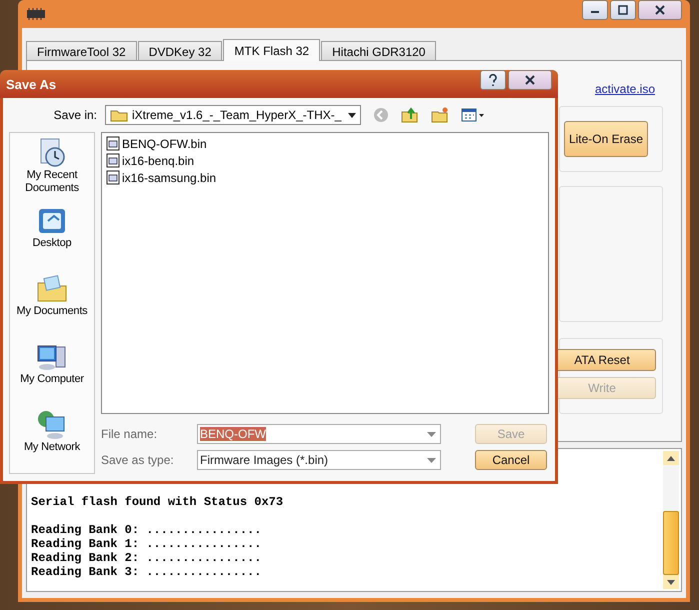 This screenshot has height=610, width=699. Describe the element at coordinates (81, 50) in the screenshot. I see `tab: FirmwareTool 32` at that location.